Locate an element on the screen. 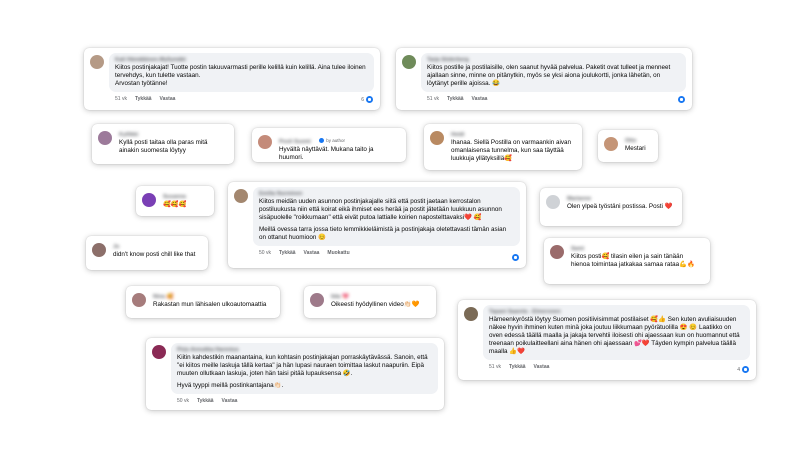  comment-author: Jo is located at coordinates (156, 247).